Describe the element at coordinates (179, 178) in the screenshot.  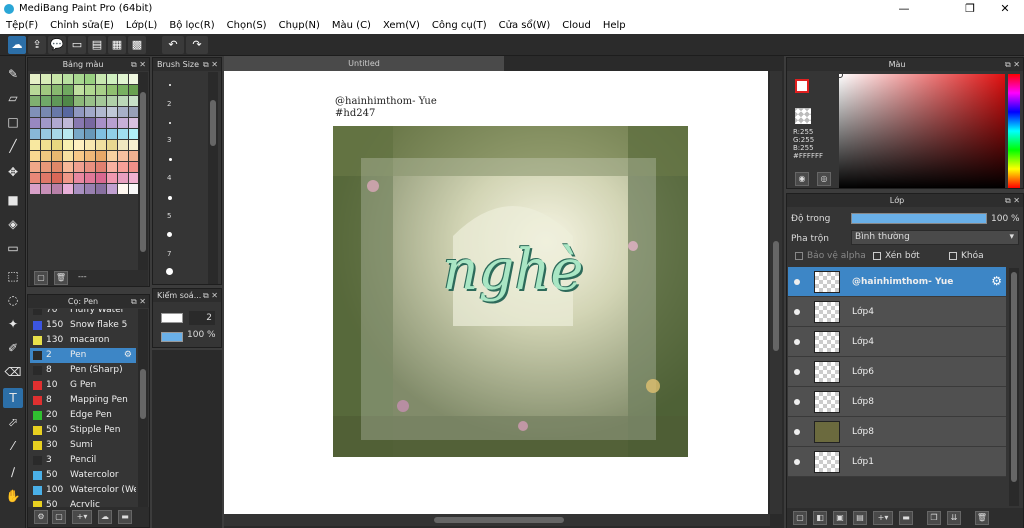
I see `brush-size-list: 2 3 4 5 7` at that location.